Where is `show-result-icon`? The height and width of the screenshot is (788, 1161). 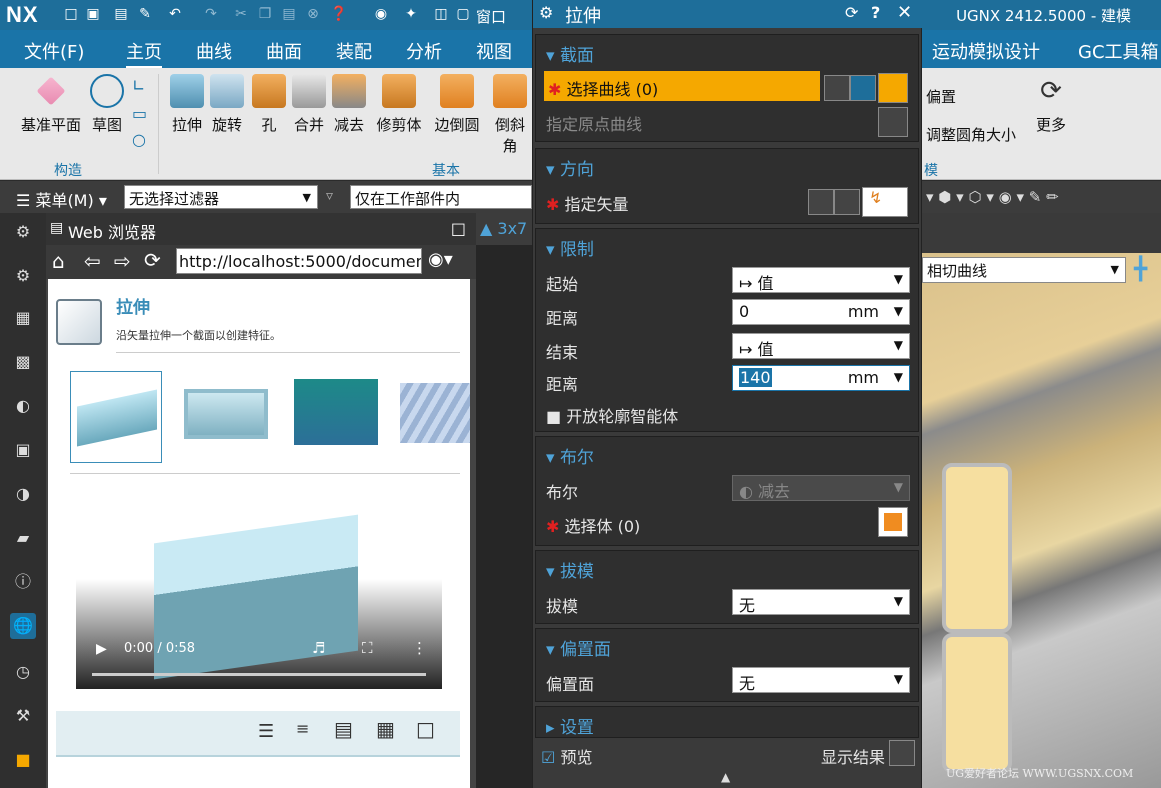 show-result-icon is located at coordinates (902, 753).